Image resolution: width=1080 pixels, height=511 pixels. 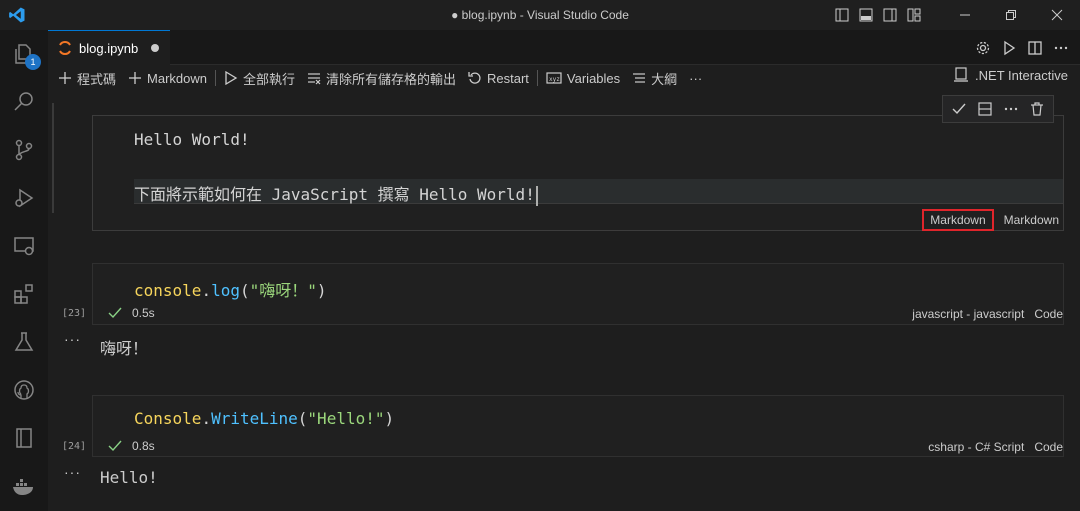 I want to click on markdown-line-1: Hello World!, so click(x=192, y=139).